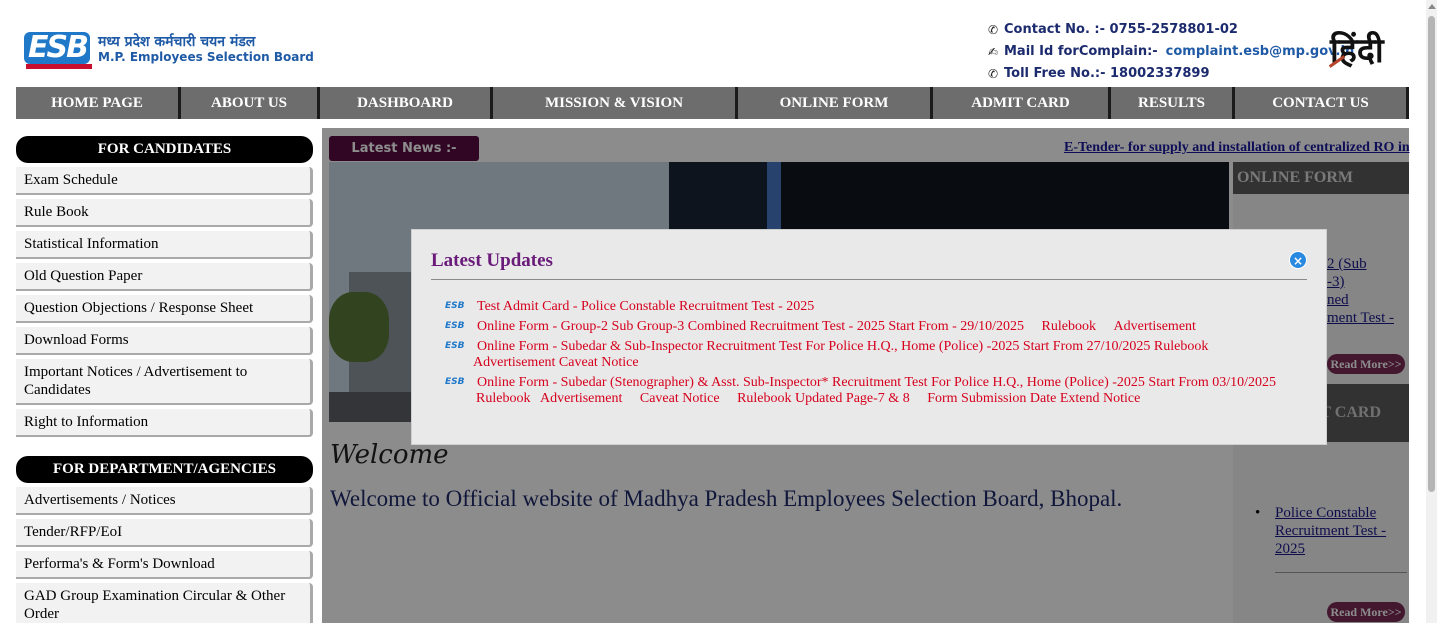  What do you see at coordinates (1022, 103) in the screenshot?
I see `nav-admit-card: ADMIT CARD` at bounding box center [1022, 103].